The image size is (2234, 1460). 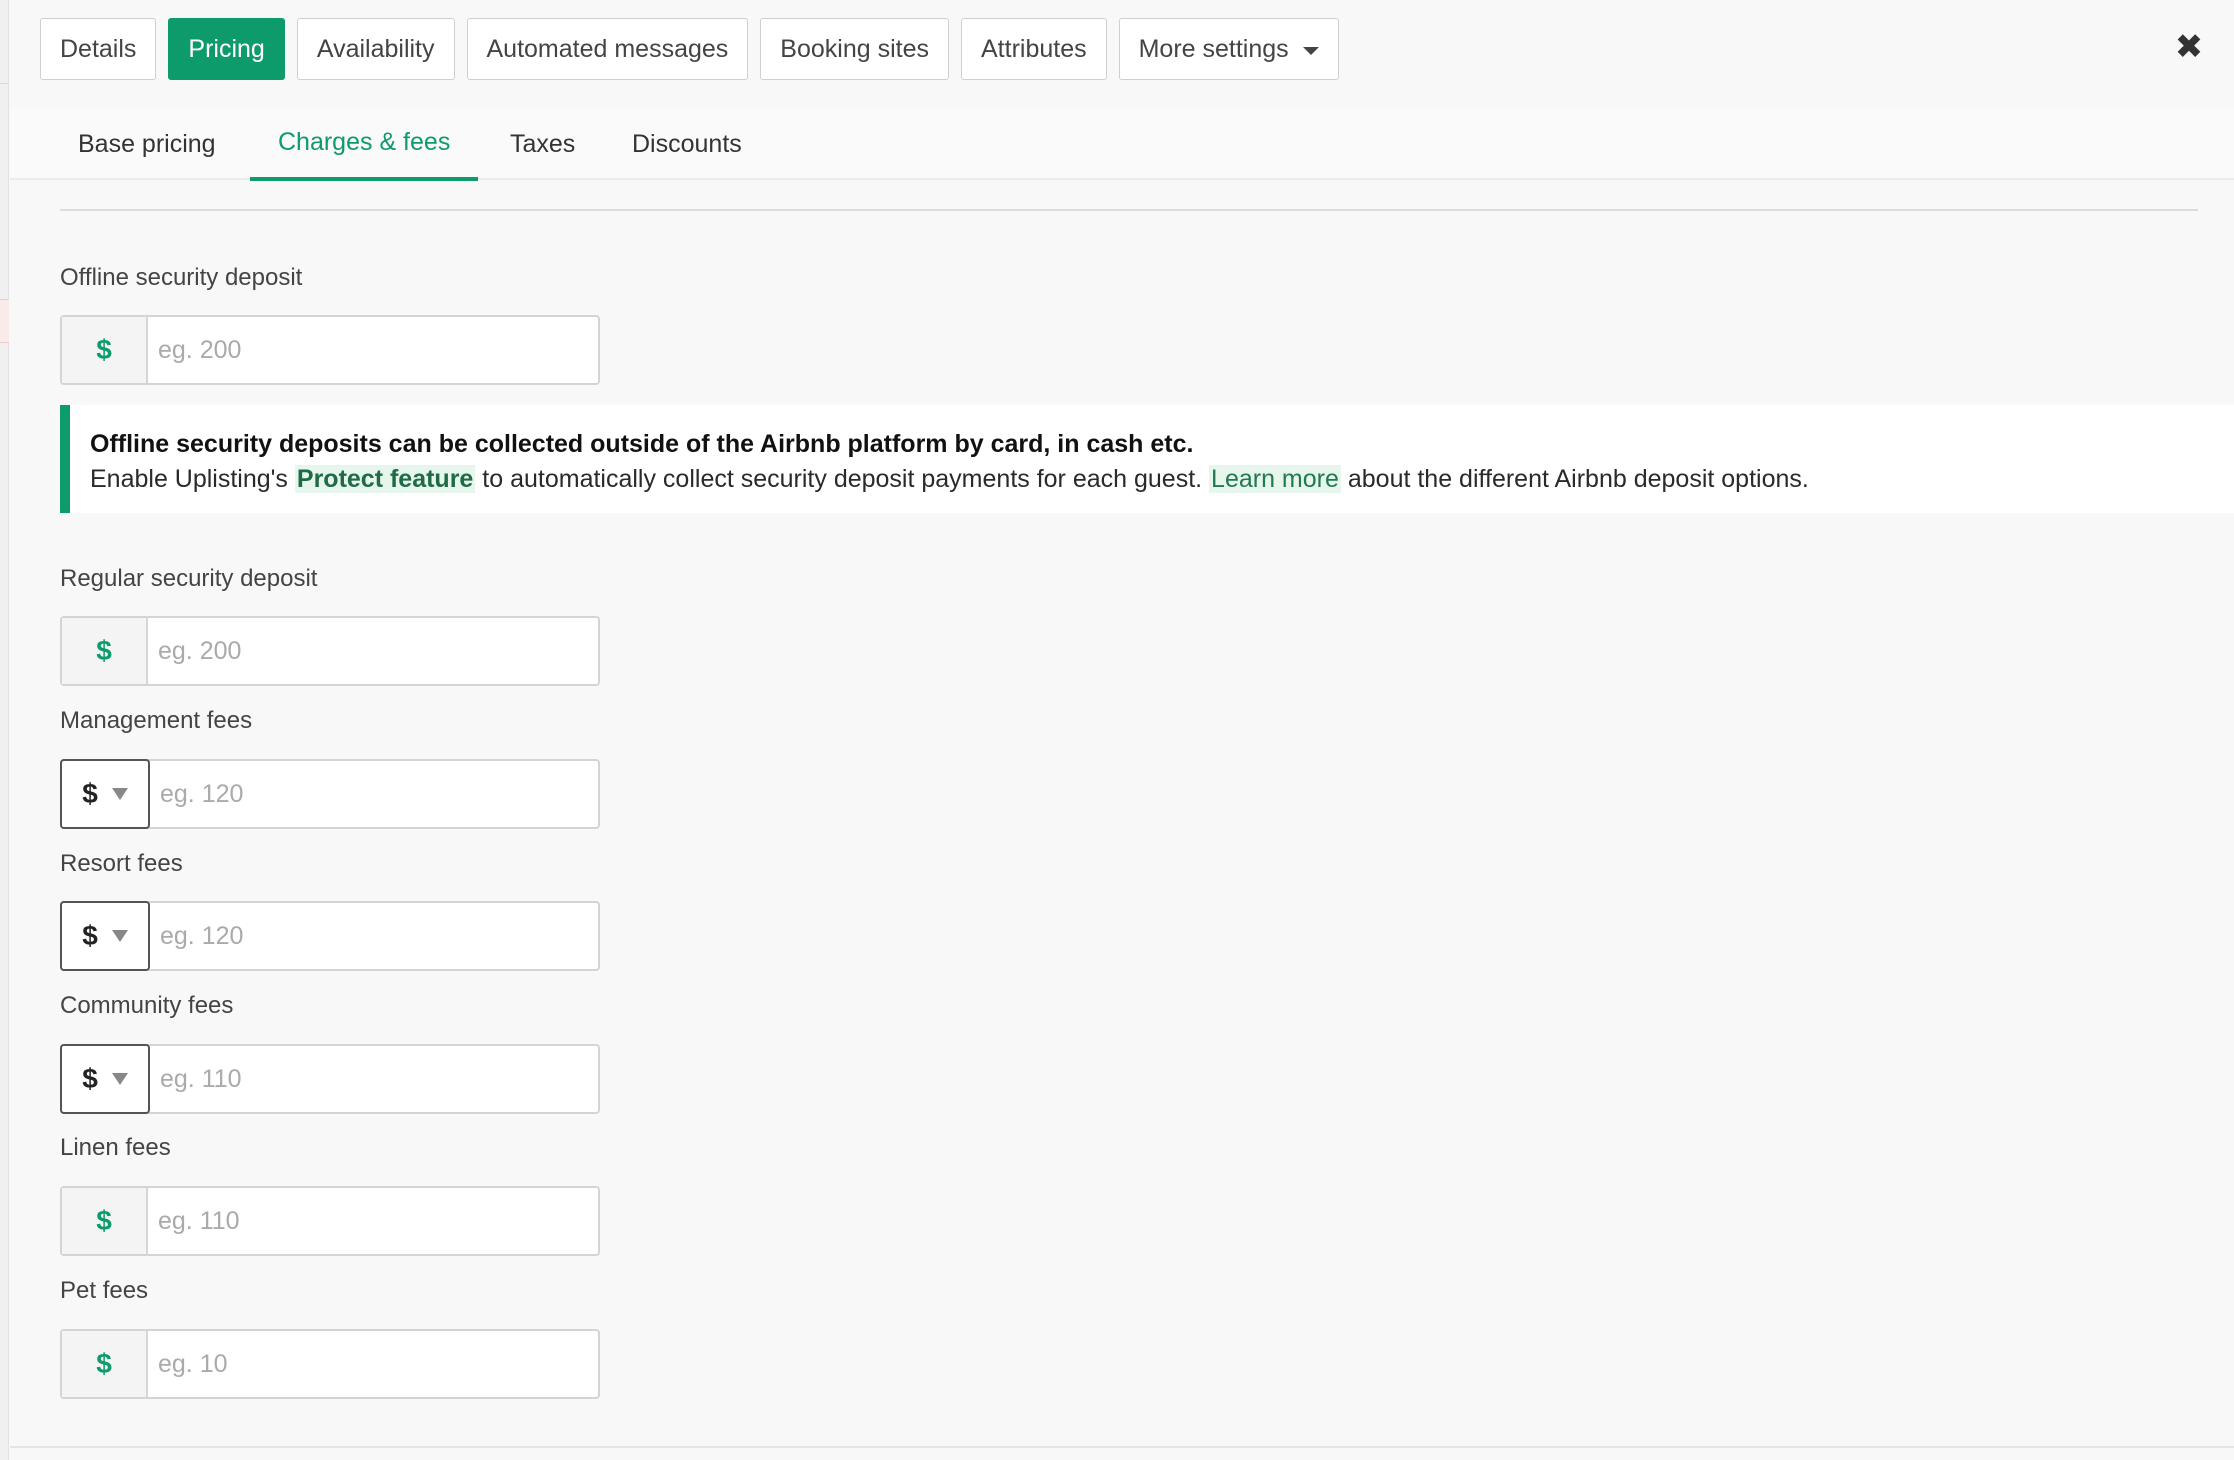 I want to click on pet-fees-input, so click(x=373, y=1364).